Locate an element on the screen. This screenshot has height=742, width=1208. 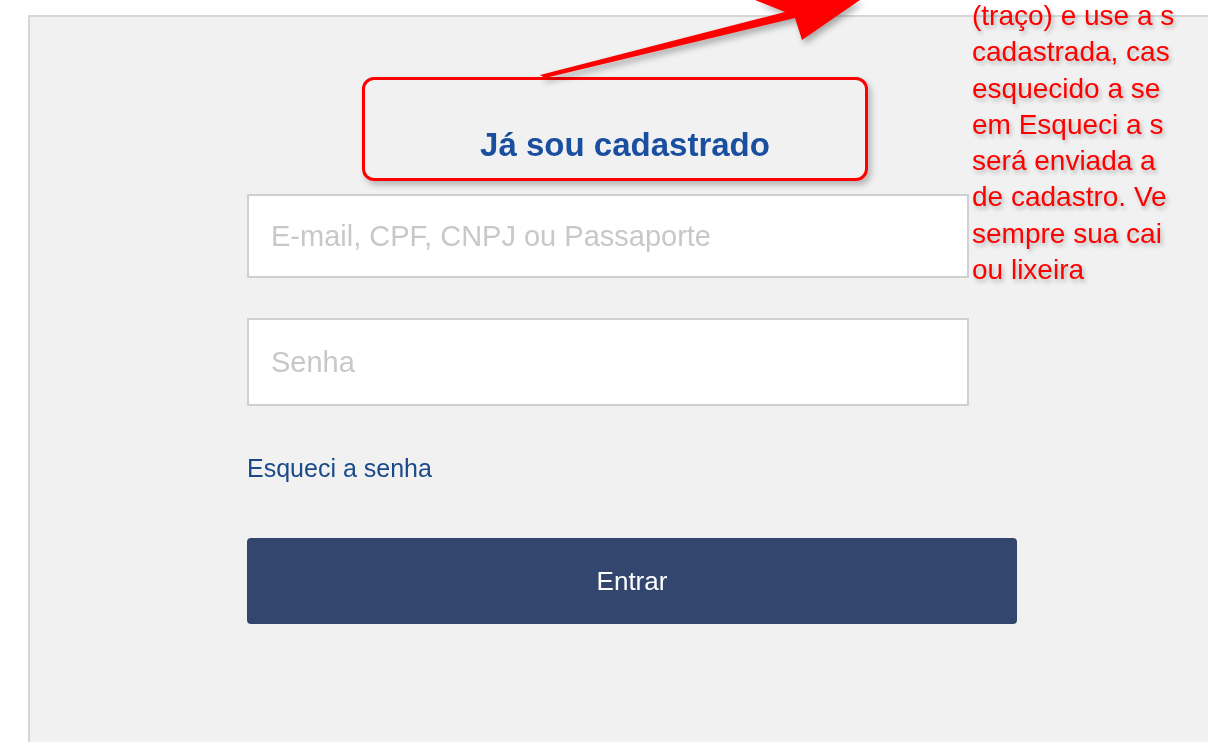
login-title: Já sou cadastrado is located at coordinates (625, 145).